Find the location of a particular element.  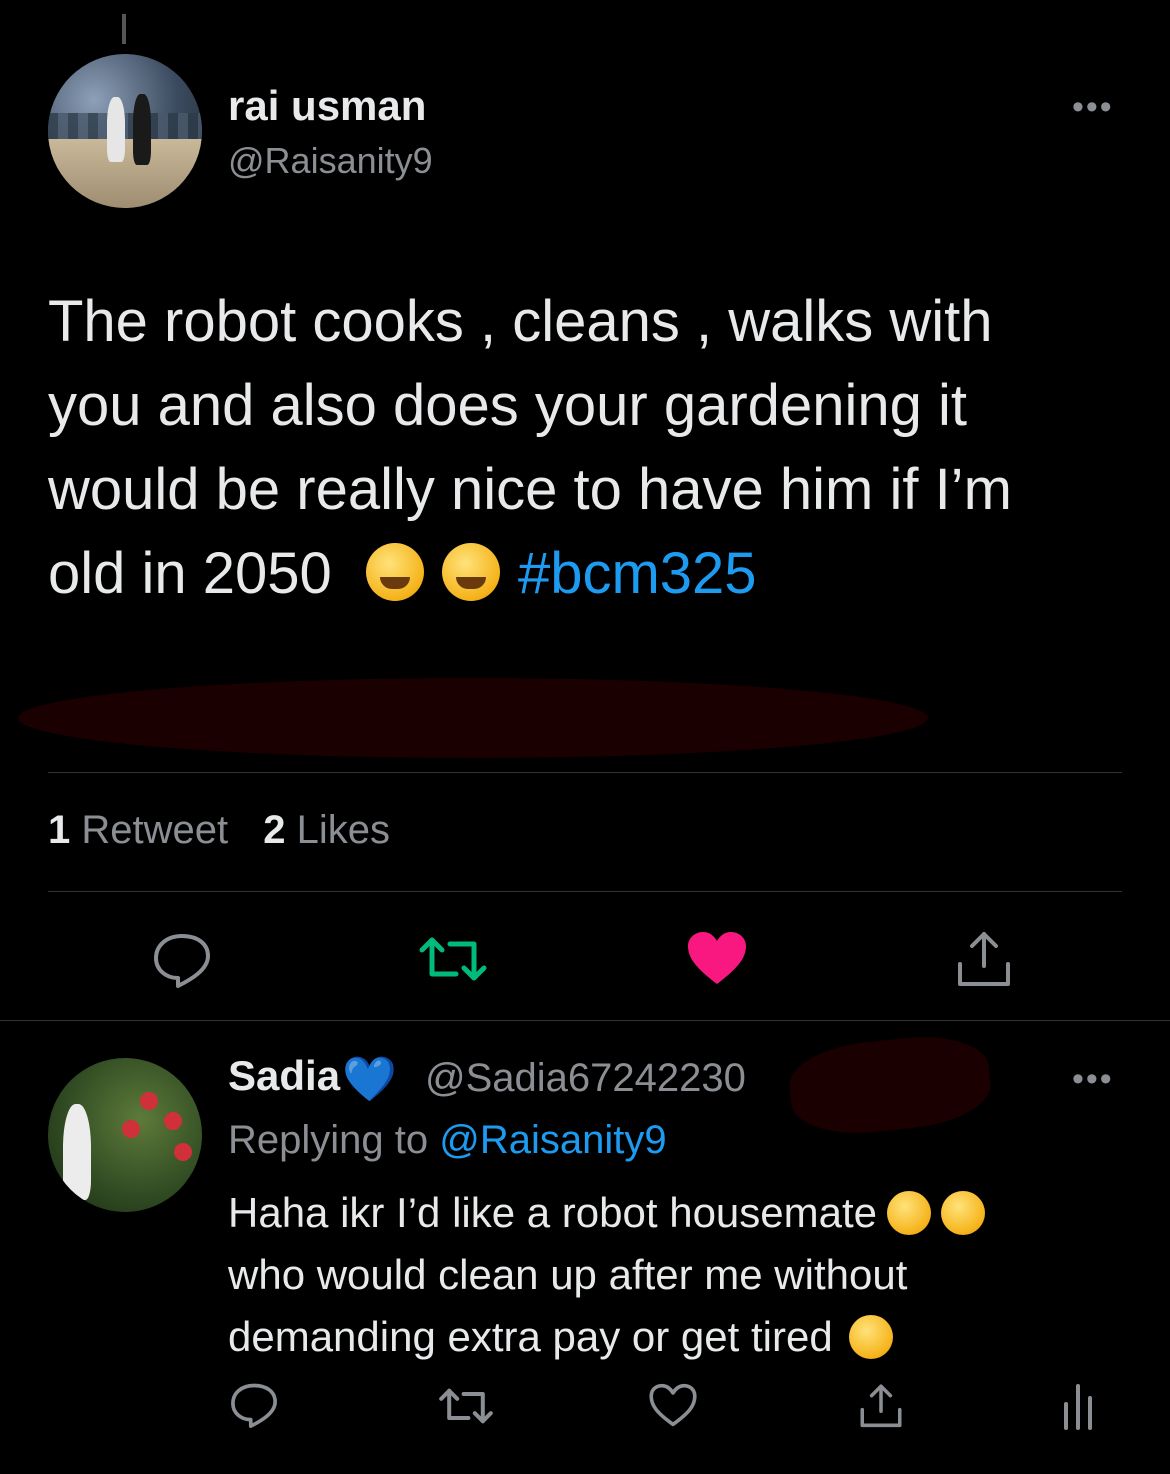

reply-author: Sadia💙 is located at coordinates (312, 1078).